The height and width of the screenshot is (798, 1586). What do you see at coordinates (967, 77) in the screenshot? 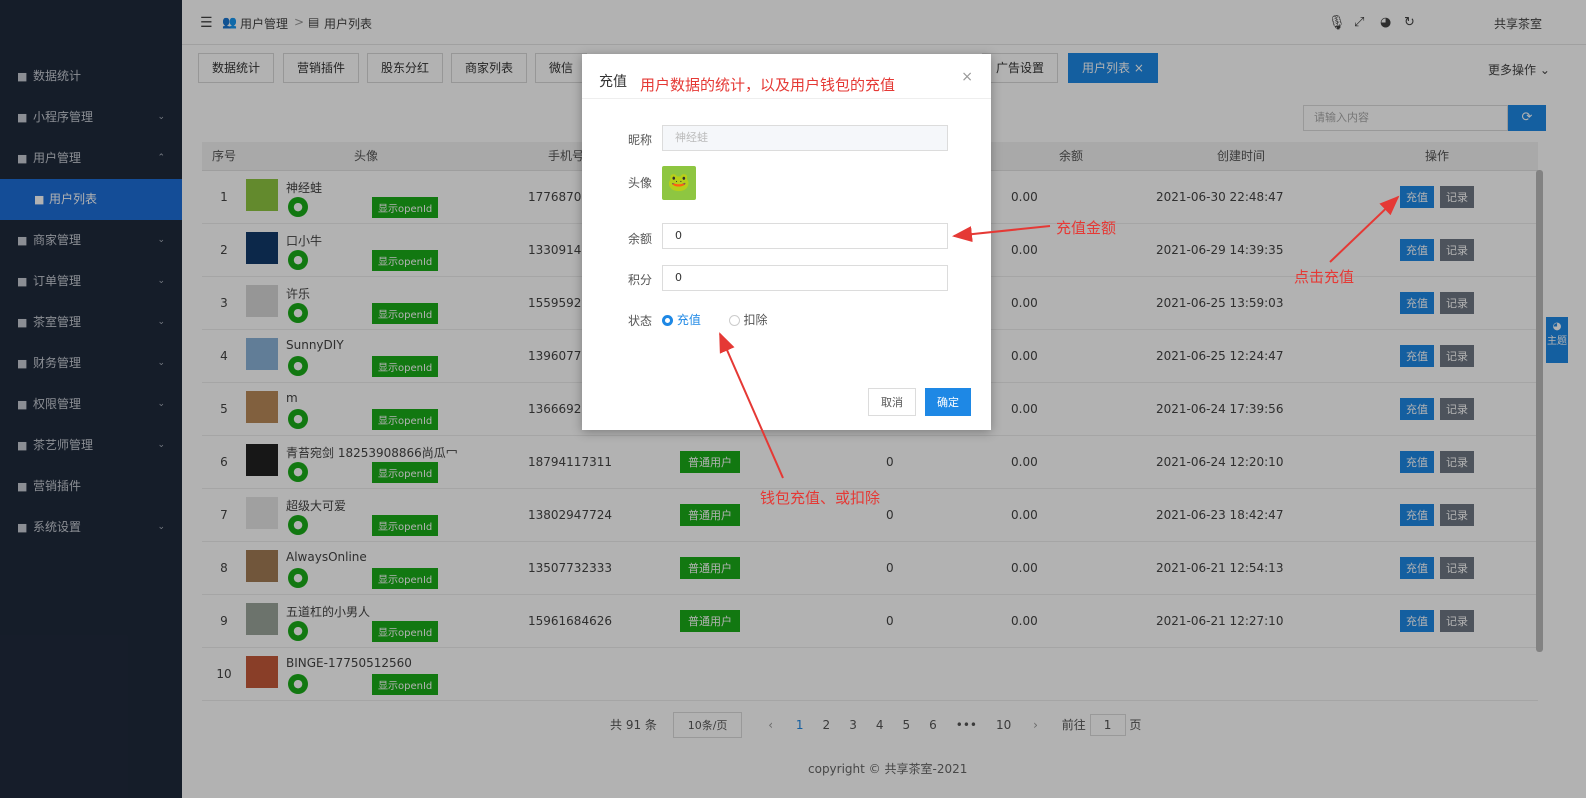
I see `close-icon: ×` at bounding box center [967, 77].